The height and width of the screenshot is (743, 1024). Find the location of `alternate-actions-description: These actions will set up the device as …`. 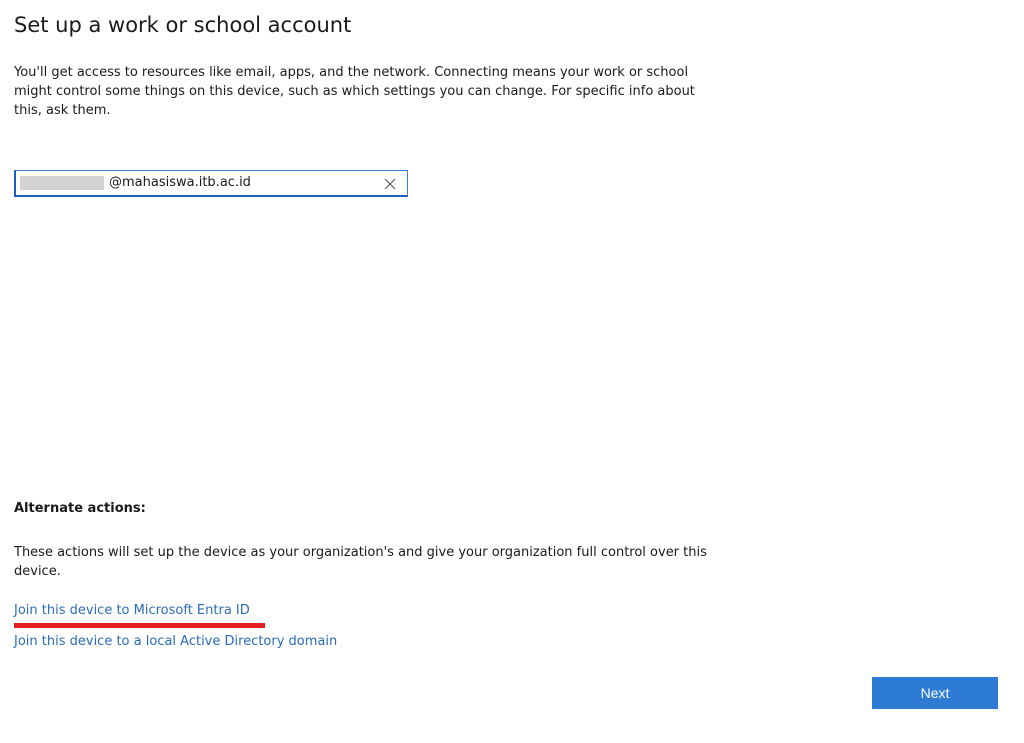

alternate-actions-description: These actions will set up the device as … is located at coordinates (360, 562).